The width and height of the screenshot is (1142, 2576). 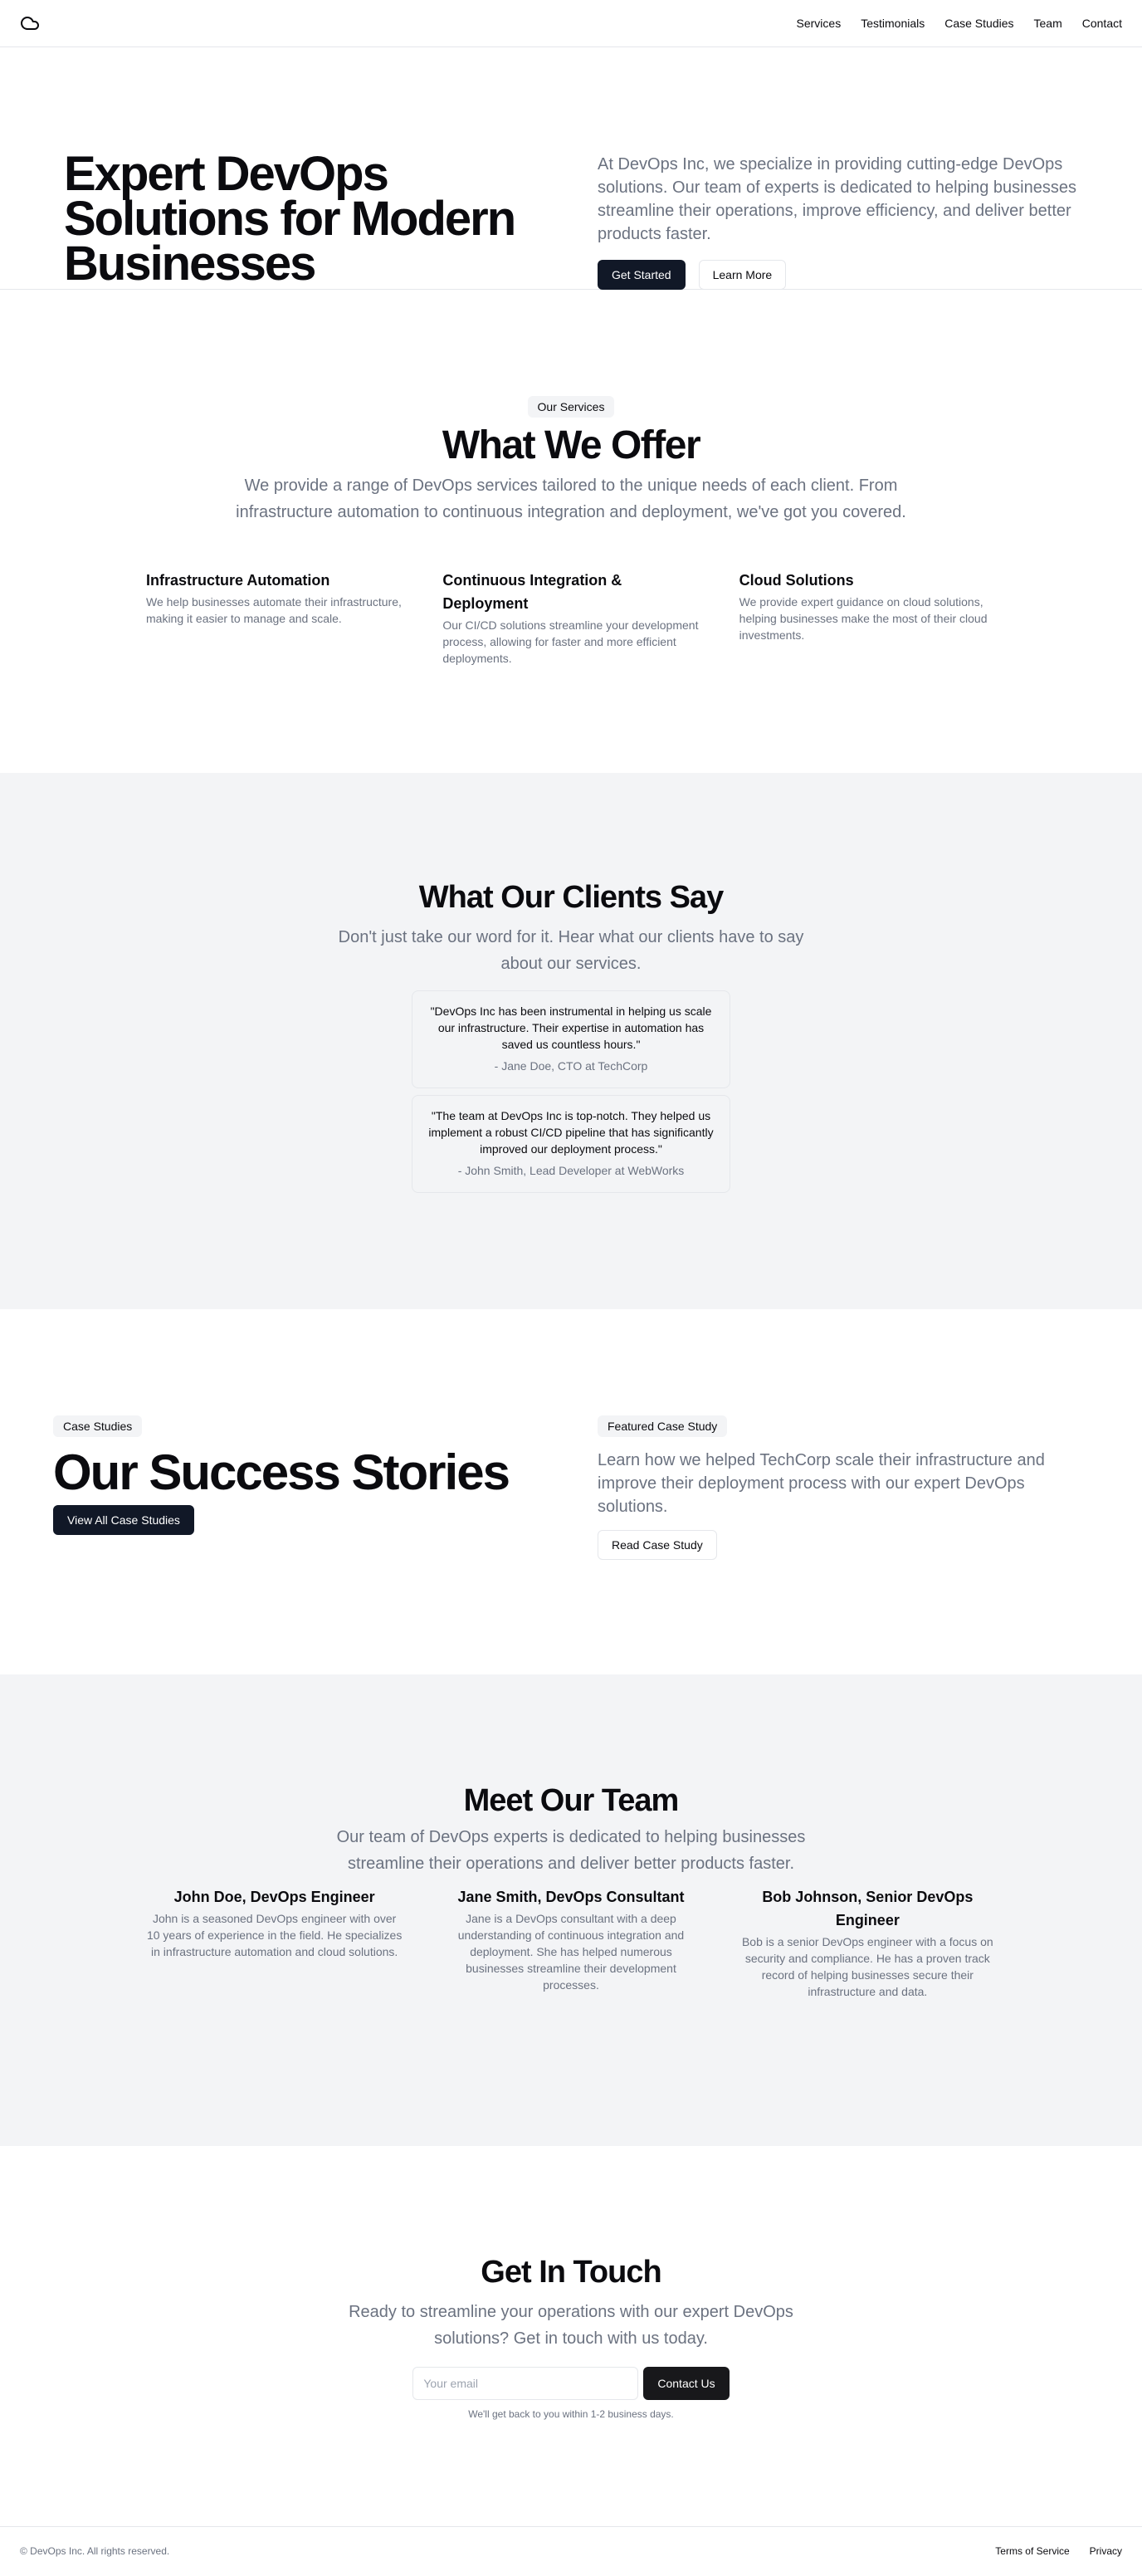 What do you see at coordinates (1048, 23) in the screenshot?
I see `nav-link-team: Team` at bounding box center [1048, 23].